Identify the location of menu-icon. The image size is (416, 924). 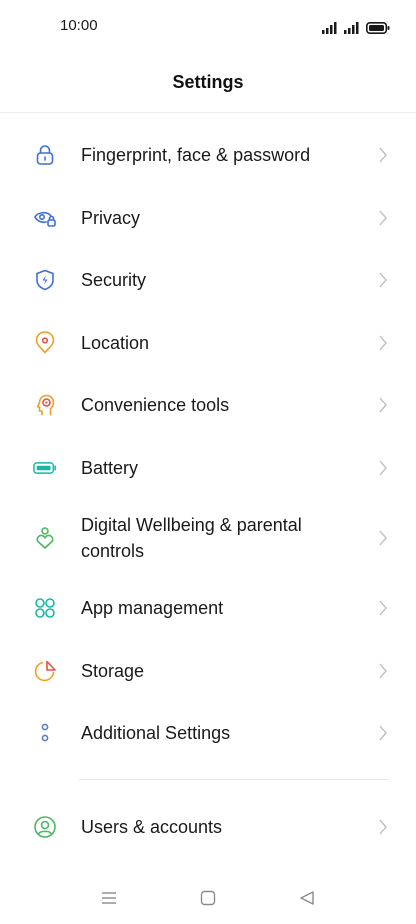
(109, 898).